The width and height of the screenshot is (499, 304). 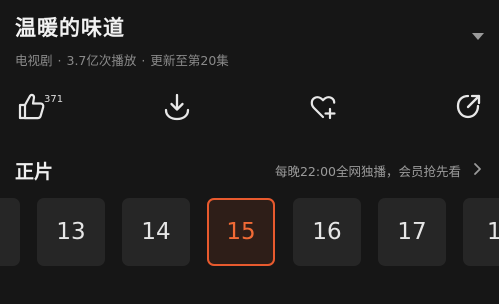 I want to click on category-label: 电视剧, so click(x=34, y=60).